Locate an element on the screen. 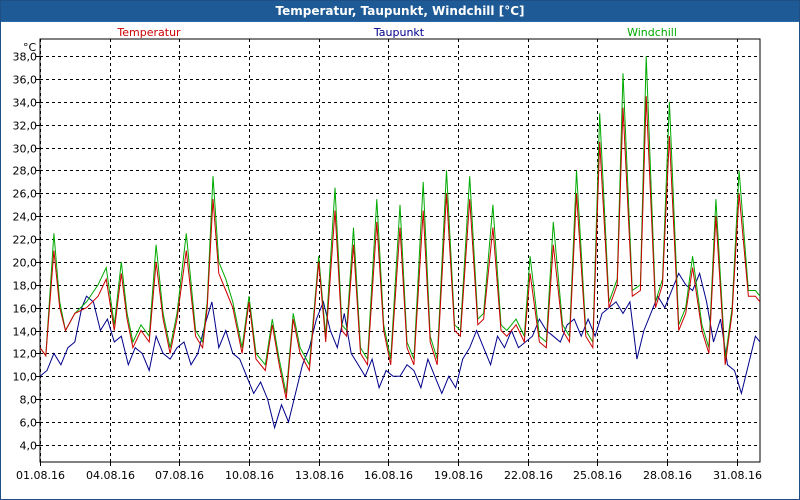 This screenshot has height=500, width=800. x-tick-label: 01.08.16 is located at coordinates (40, 475).